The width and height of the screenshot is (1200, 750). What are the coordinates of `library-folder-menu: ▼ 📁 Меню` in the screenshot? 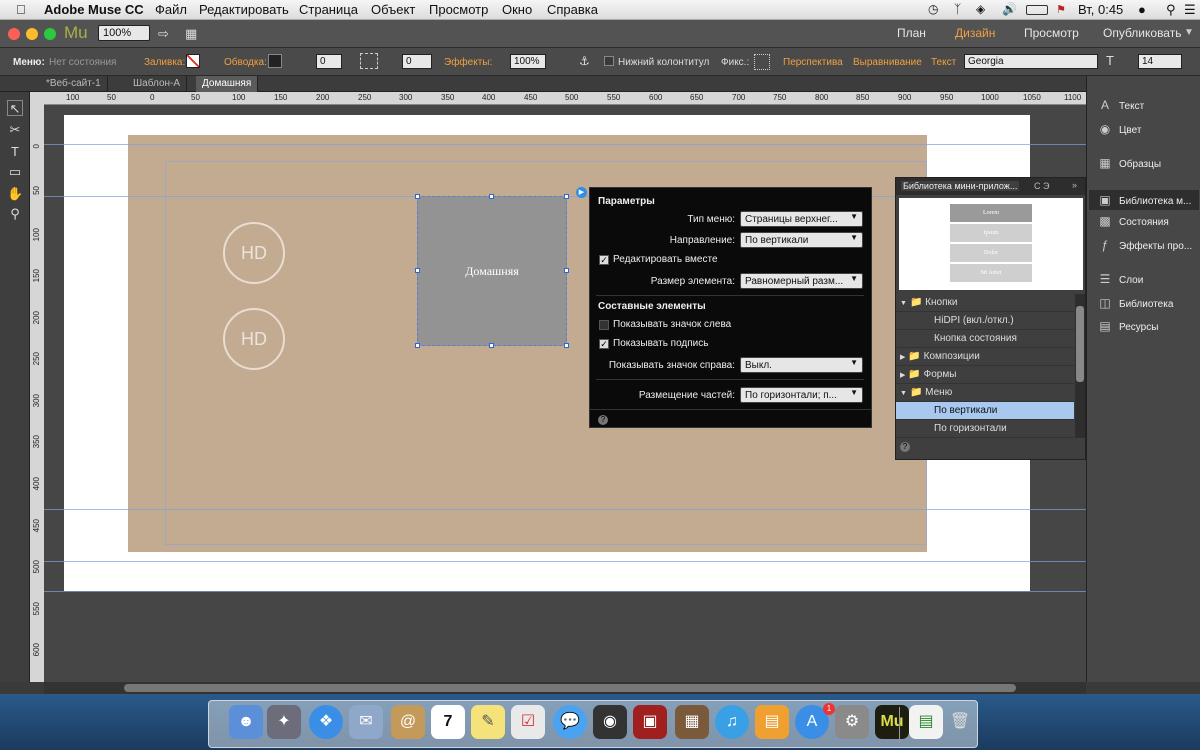 It's located at (985, 393).